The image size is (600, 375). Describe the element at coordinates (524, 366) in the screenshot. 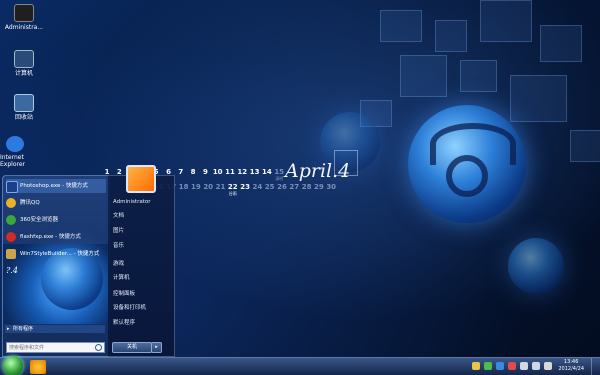

I see `network-icon` at that location.